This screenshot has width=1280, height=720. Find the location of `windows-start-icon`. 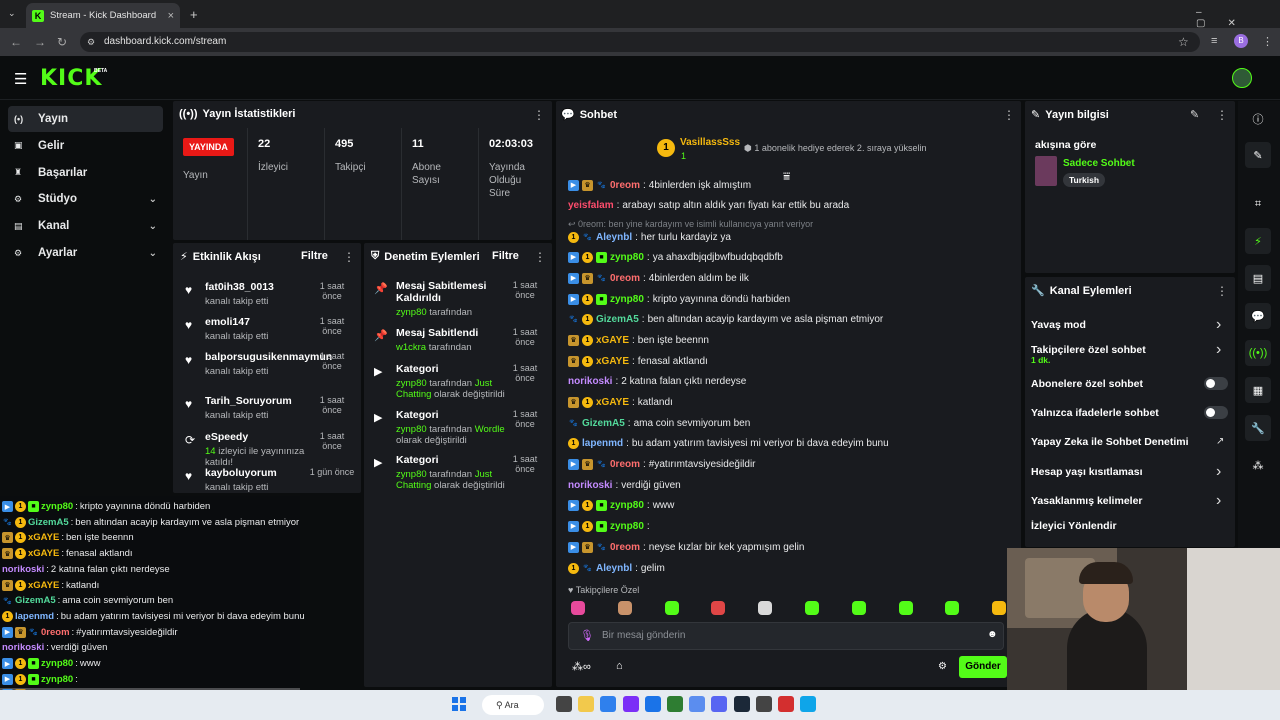

windows-start-icon is located at coordinates (459, 704).